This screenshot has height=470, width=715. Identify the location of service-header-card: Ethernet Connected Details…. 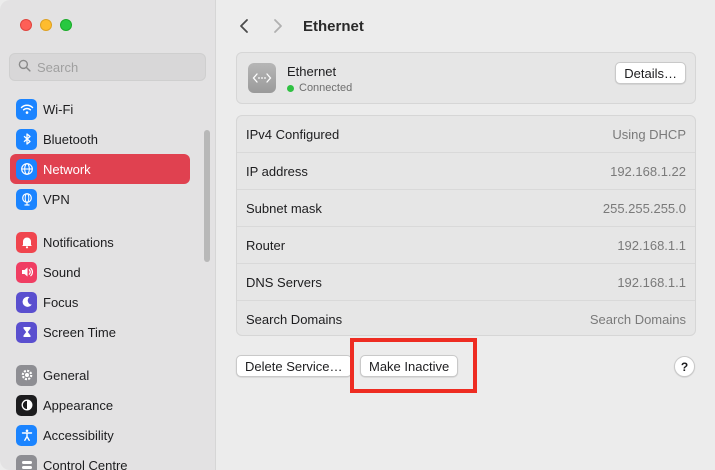
(466, 78).